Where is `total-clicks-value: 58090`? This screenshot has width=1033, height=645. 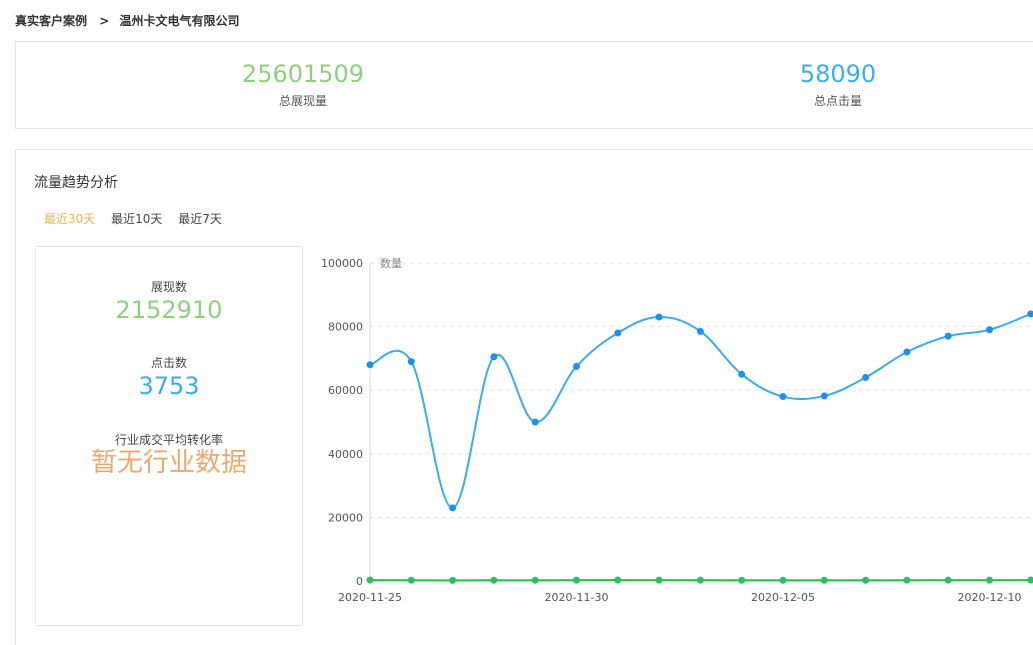 total-clicks-value: 58090 is located at coordinates (838, 74).